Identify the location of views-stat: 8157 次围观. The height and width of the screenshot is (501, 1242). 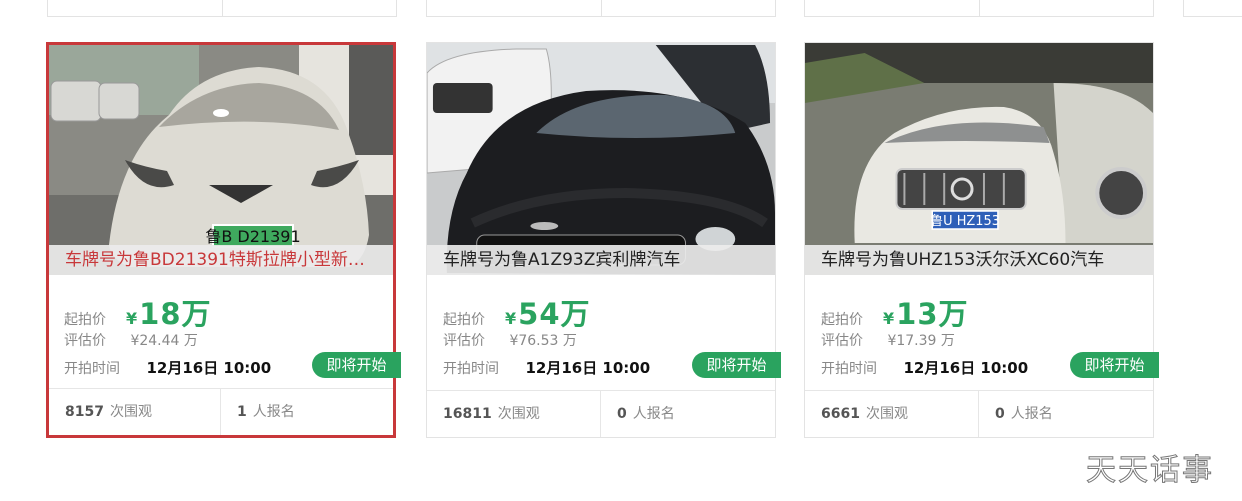
(135, 412).